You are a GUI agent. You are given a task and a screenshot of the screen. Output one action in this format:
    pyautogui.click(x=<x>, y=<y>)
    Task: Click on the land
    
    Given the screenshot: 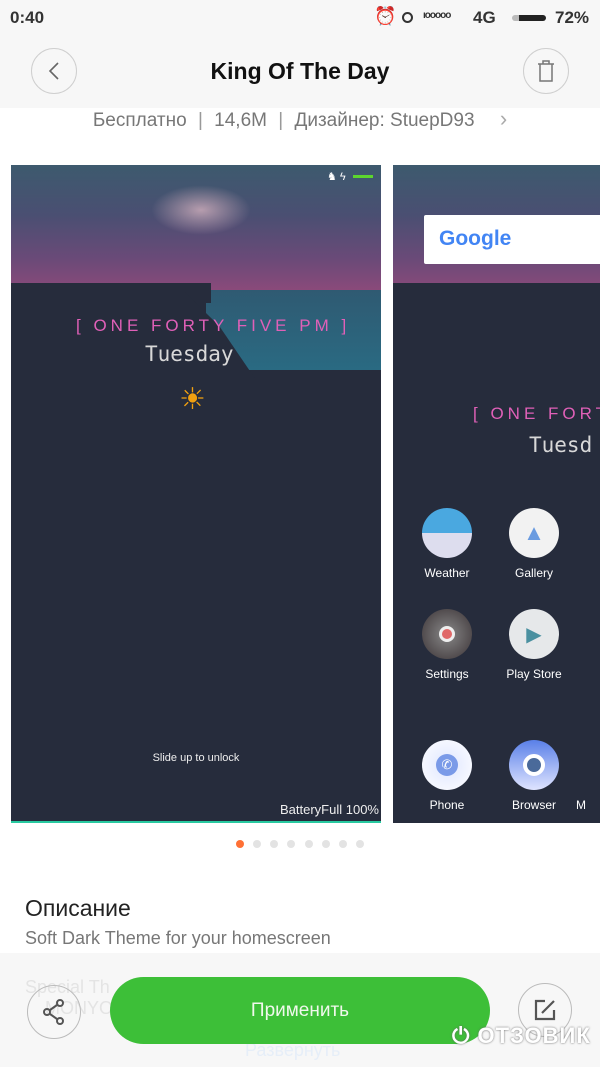 What is the action you would take?
    pyautogui.click(x=496, y=293)
    